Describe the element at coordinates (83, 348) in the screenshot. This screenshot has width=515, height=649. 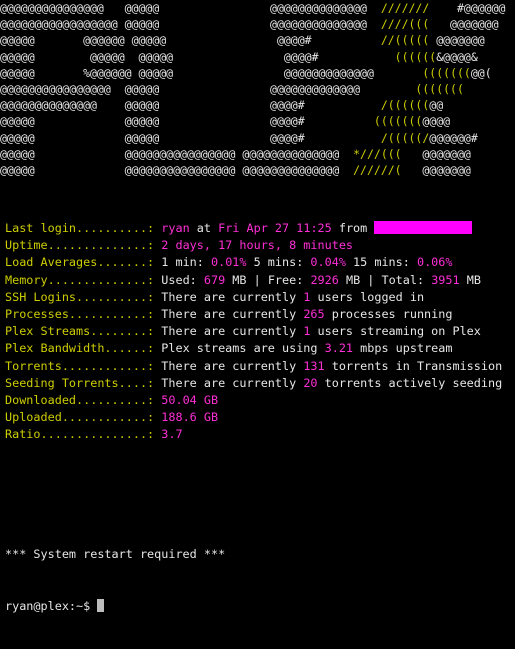
I see `motd-row-label: Plex Bandwidth......:` at that location.